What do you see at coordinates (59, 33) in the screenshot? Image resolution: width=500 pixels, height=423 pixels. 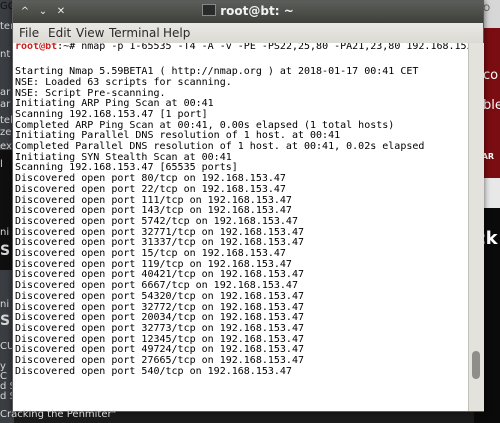 I see `menu-edit: Edit` at bounding box center [59, 33].